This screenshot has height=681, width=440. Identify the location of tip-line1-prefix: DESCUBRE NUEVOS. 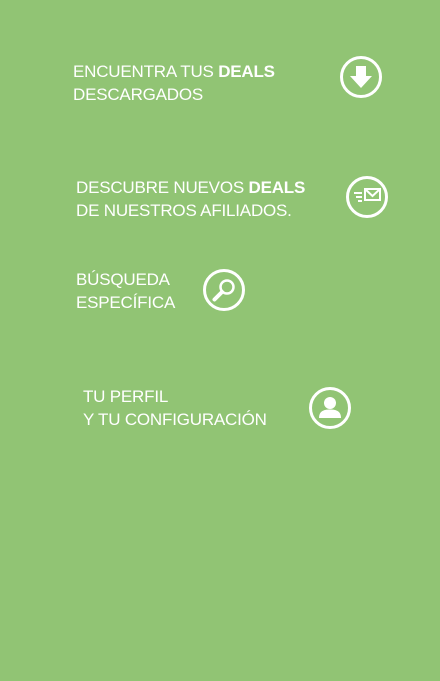
(162, 187).